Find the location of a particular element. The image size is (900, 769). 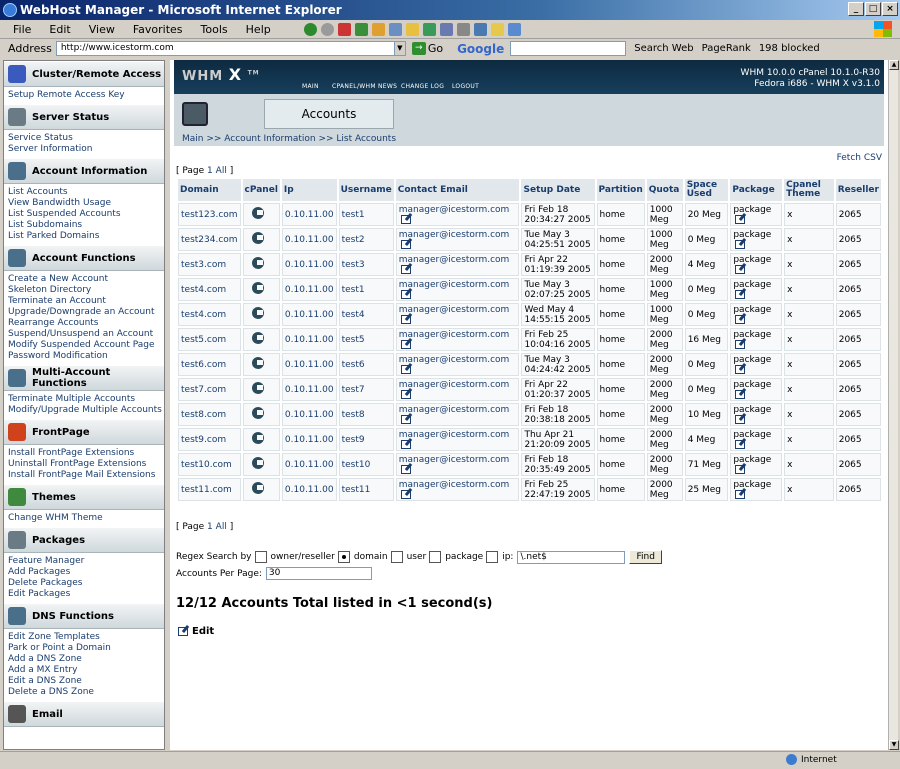

maximize-button: □ is located at coordinates (873, 9).